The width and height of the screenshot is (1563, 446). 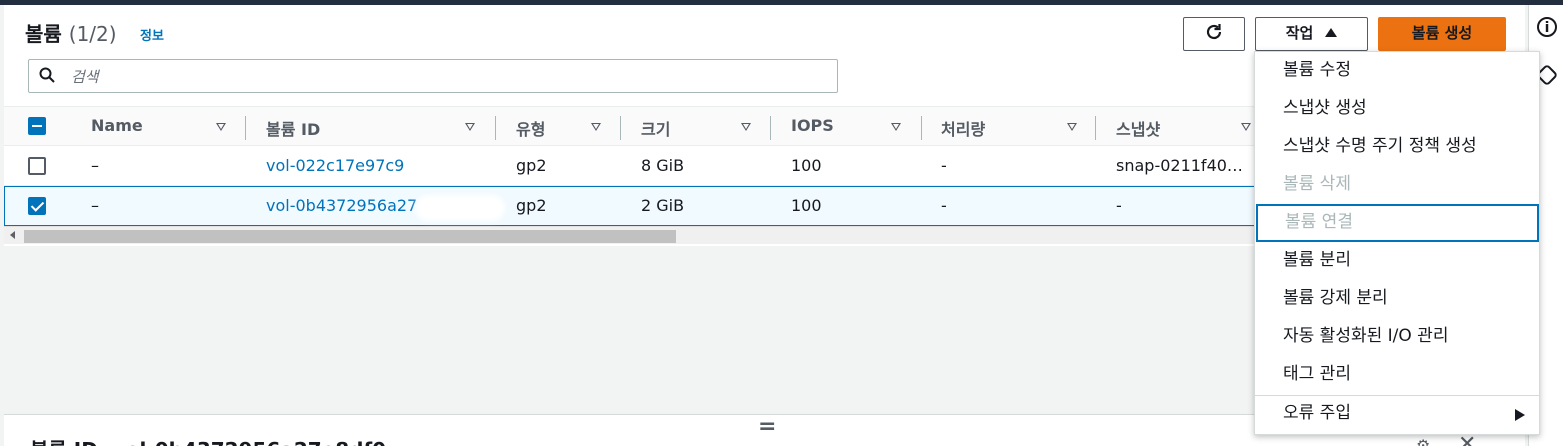 What do you see at coordinates (1317, 413) in the screenshot?
I see `fault-injection-label: 오류 주입` at bounding box center [1317, 413].